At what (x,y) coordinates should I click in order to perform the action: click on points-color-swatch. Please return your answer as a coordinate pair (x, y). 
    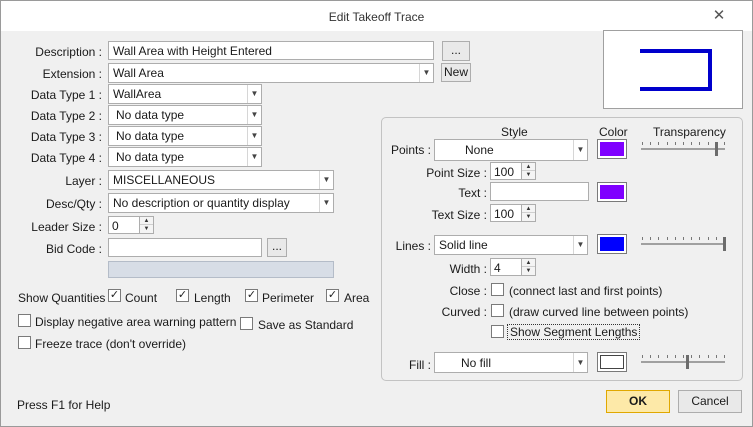
    Looking at the image, I should click on (612, 149).